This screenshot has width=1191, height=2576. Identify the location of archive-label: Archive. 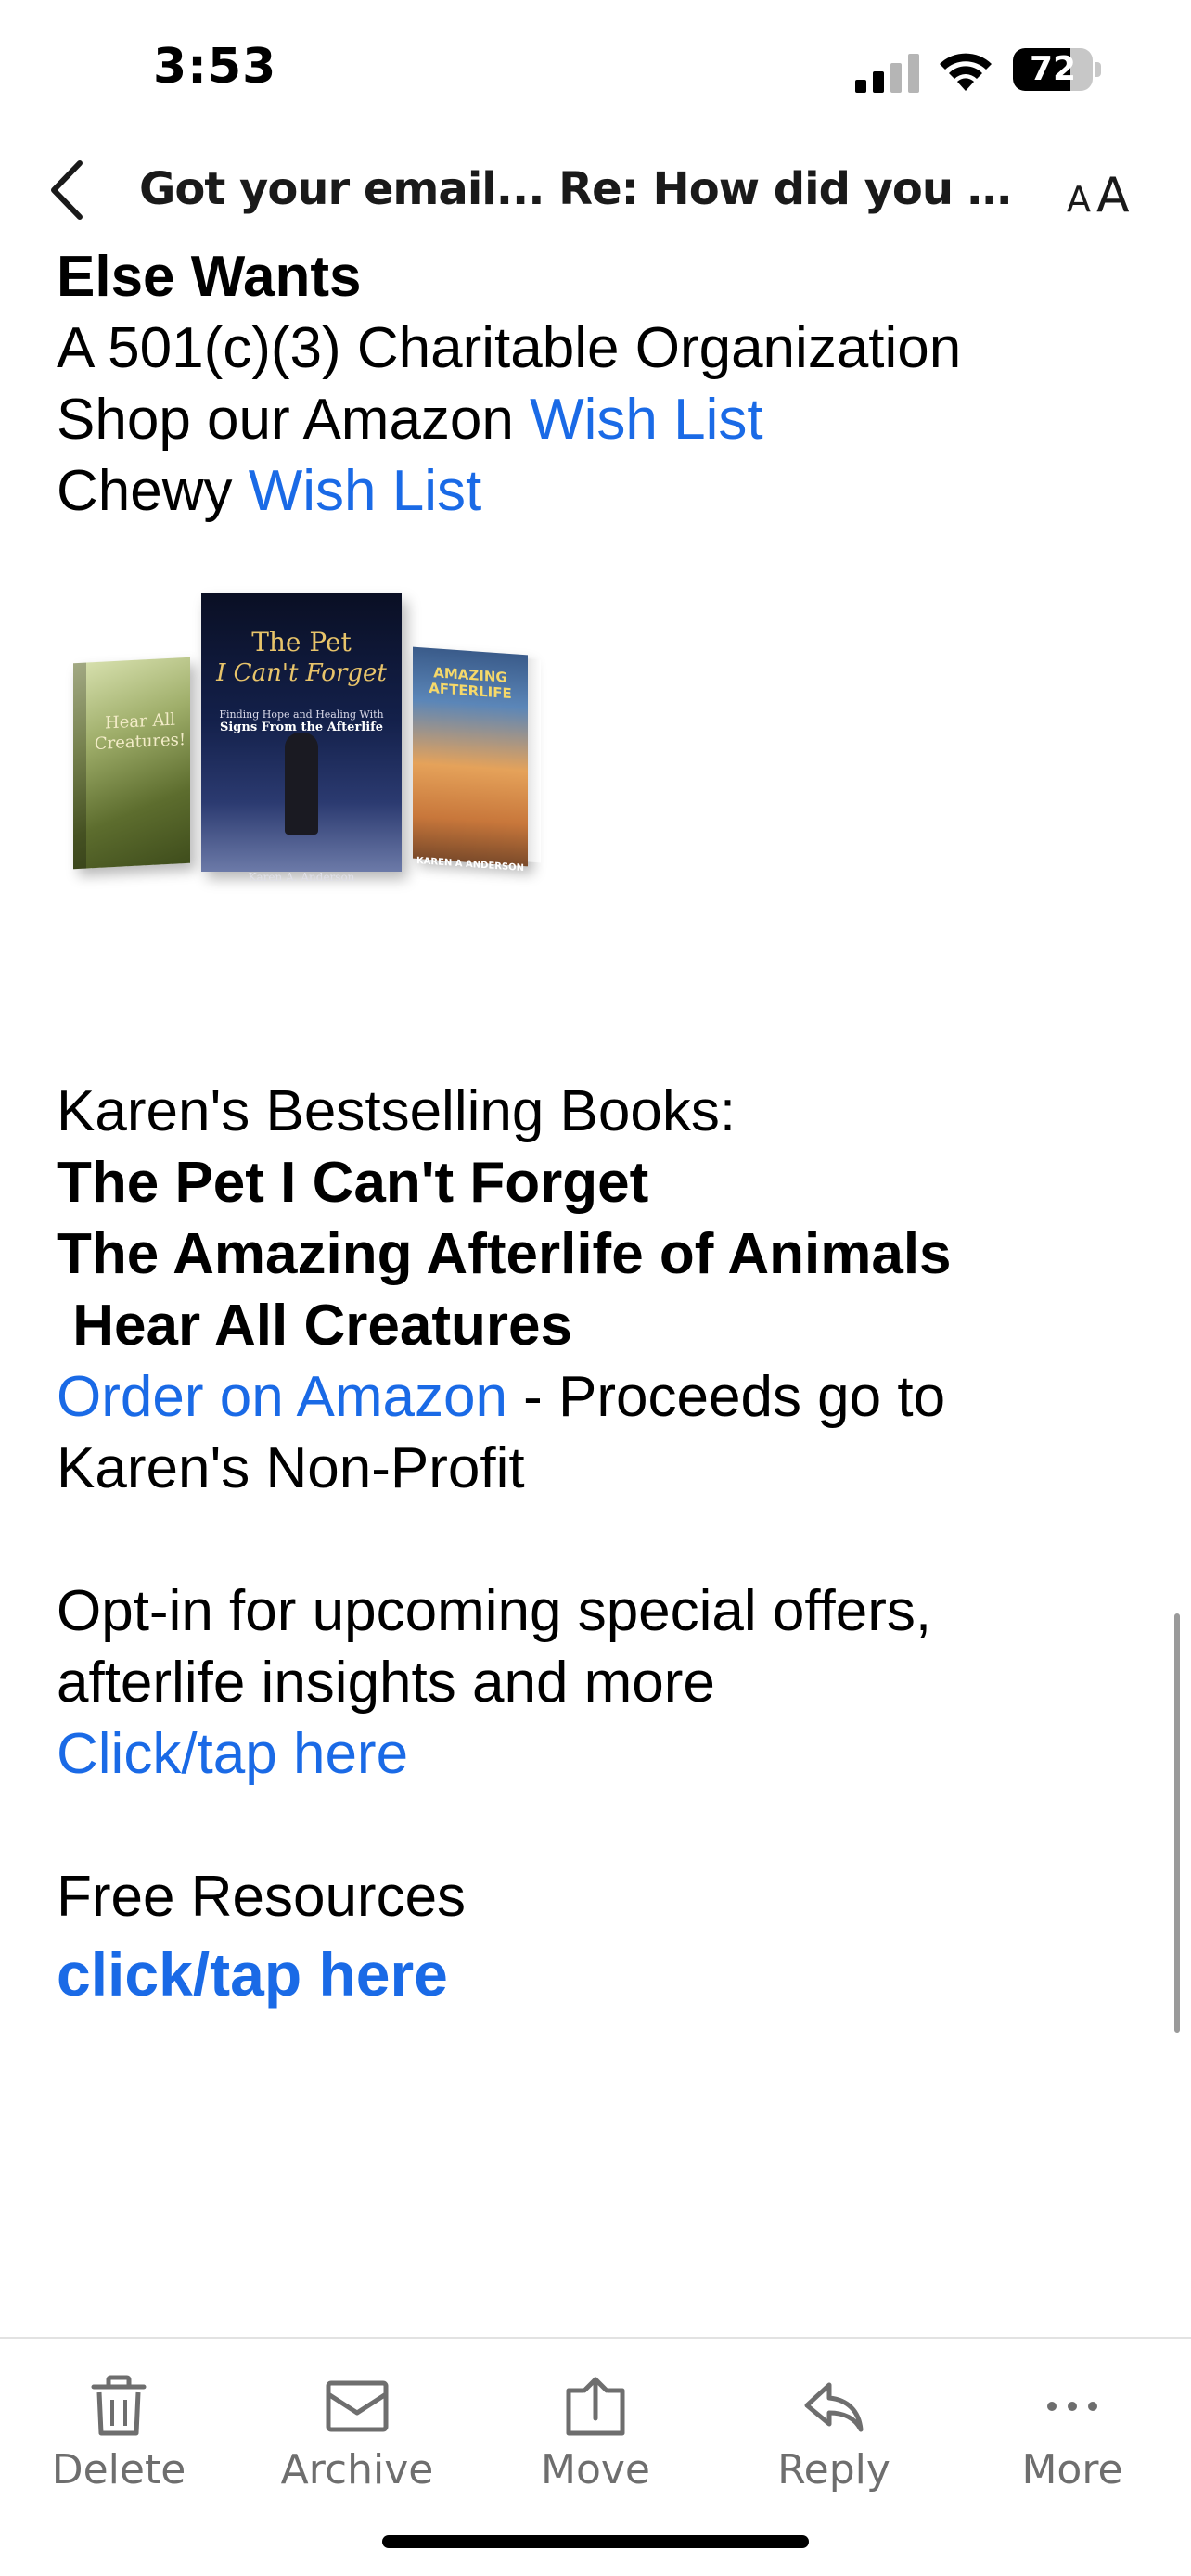
(357, 2469).